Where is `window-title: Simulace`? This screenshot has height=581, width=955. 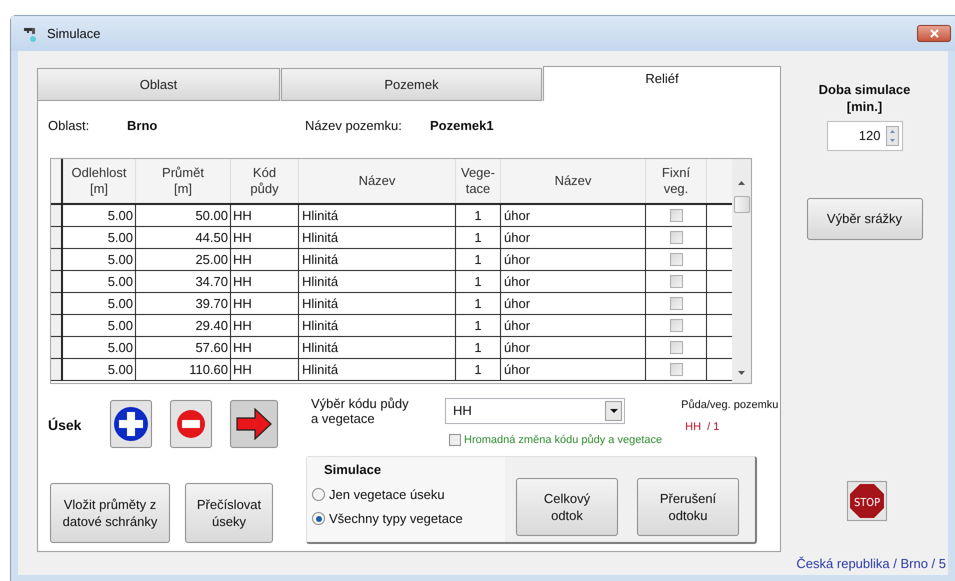
window-title: Simulace is located at coordinates (73, 33).